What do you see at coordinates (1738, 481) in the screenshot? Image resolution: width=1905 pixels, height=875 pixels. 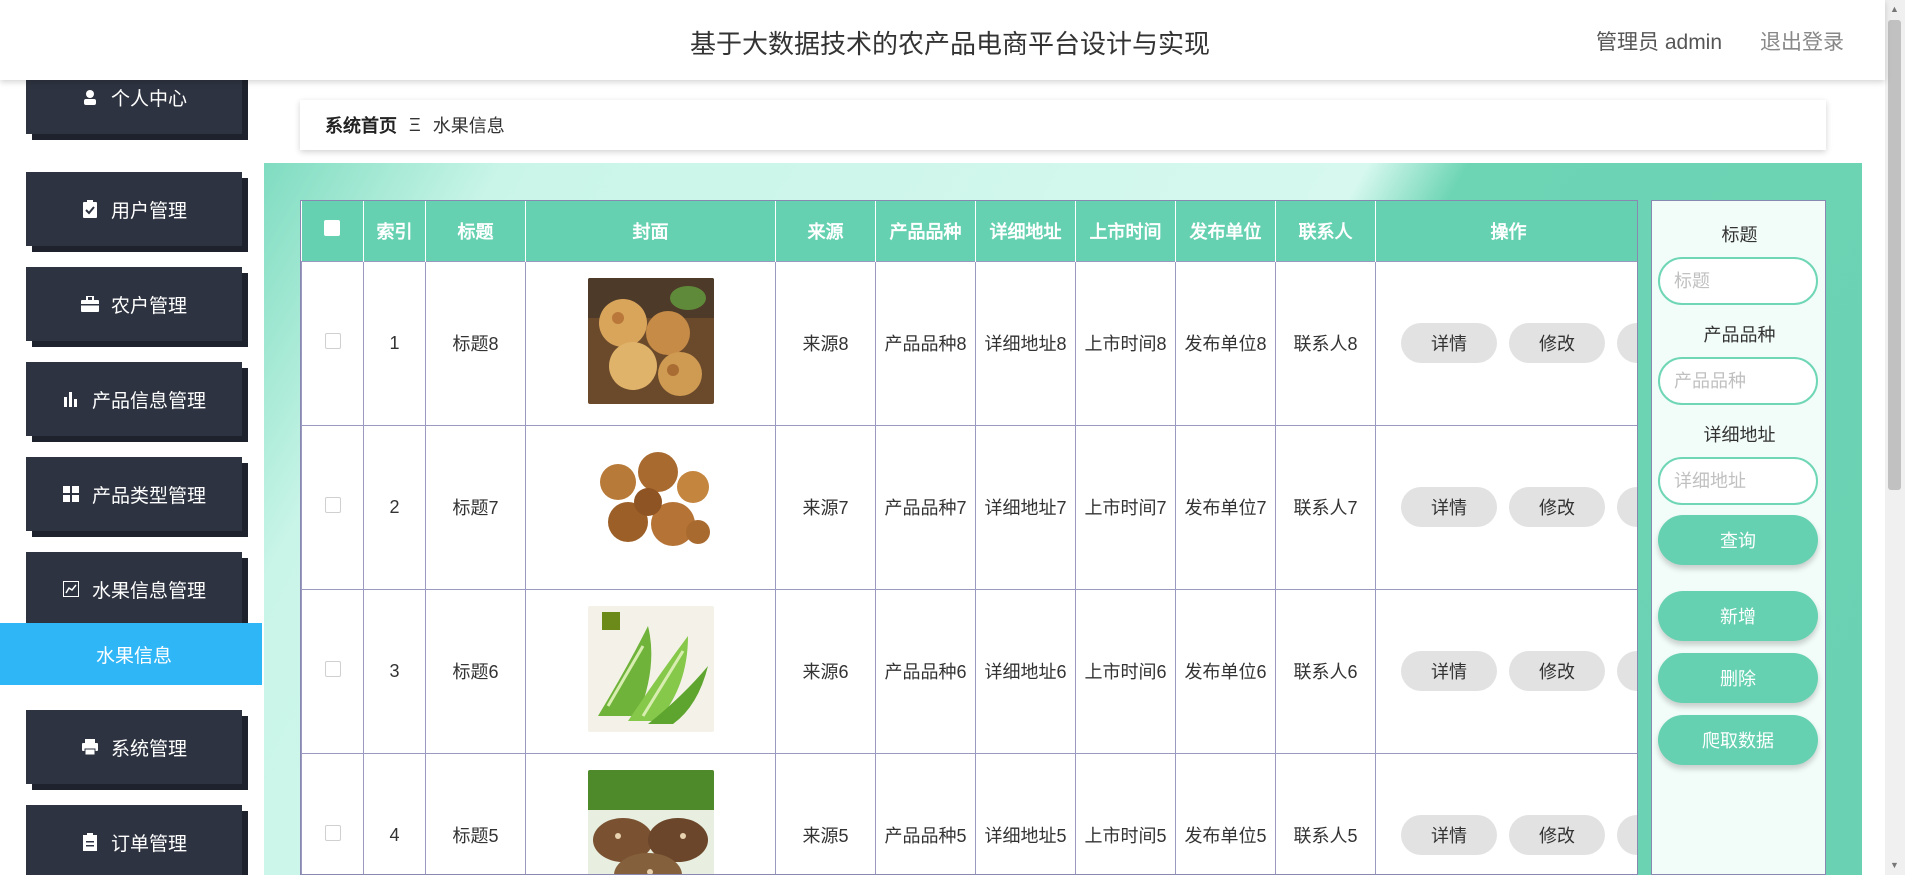 I see `address-input` at bounding box center [1738, 481].